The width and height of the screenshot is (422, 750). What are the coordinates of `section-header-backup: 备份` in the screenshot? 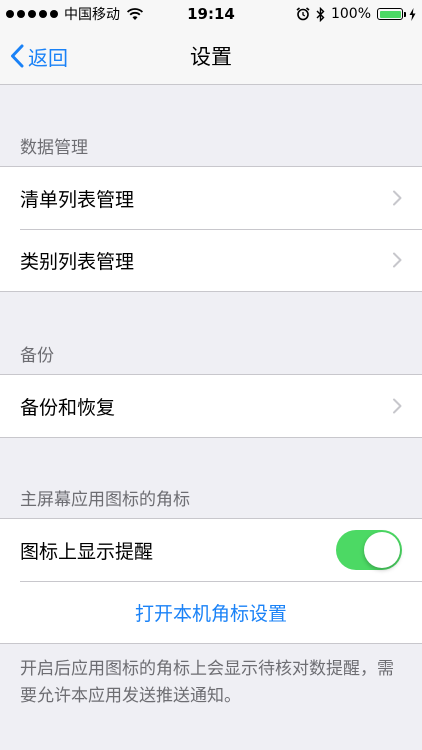 It's located at (37, 356).